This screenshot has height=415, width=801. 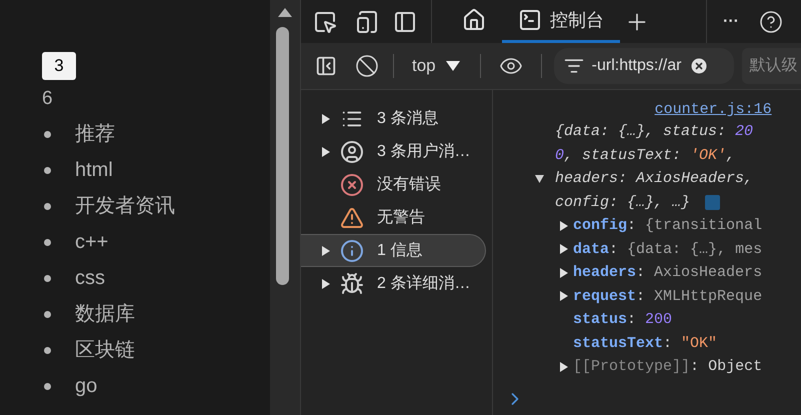 I want to click on more-button: ···, so click(x=731, y=22).